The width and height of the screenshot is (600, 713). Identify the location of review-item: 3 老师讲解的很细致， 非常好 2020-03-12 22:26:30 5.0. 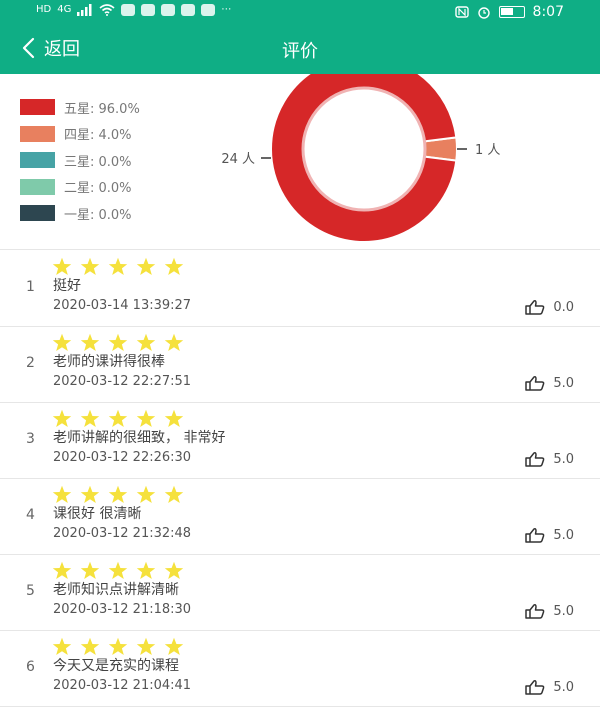
(300, 441).